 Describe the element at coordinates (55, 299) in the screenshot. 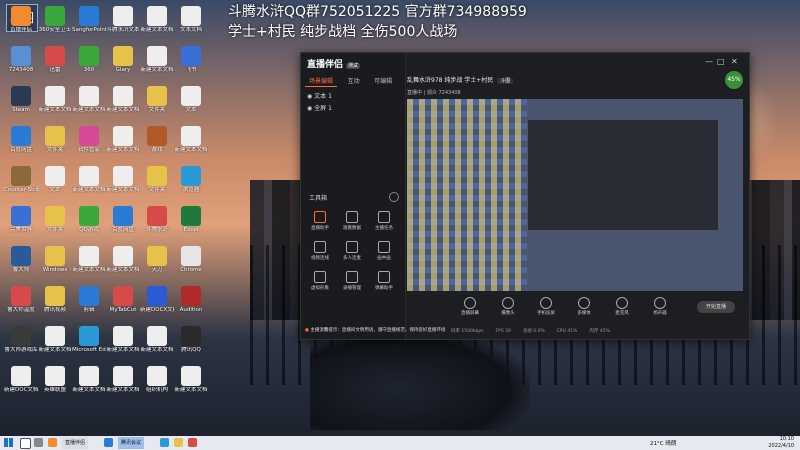

I see `desktop-icon: 腾讯视频` at that location.